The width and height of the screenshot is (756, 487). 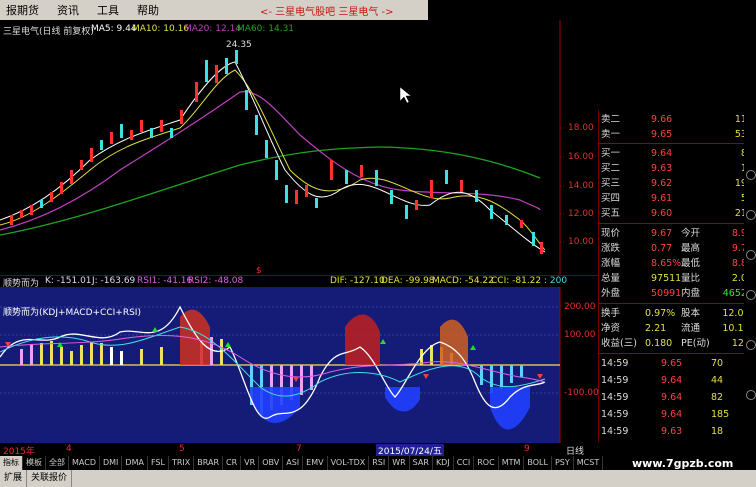 I want to click on chart-title: 三星电气(日线 前复权), so click(x=48, y=32).